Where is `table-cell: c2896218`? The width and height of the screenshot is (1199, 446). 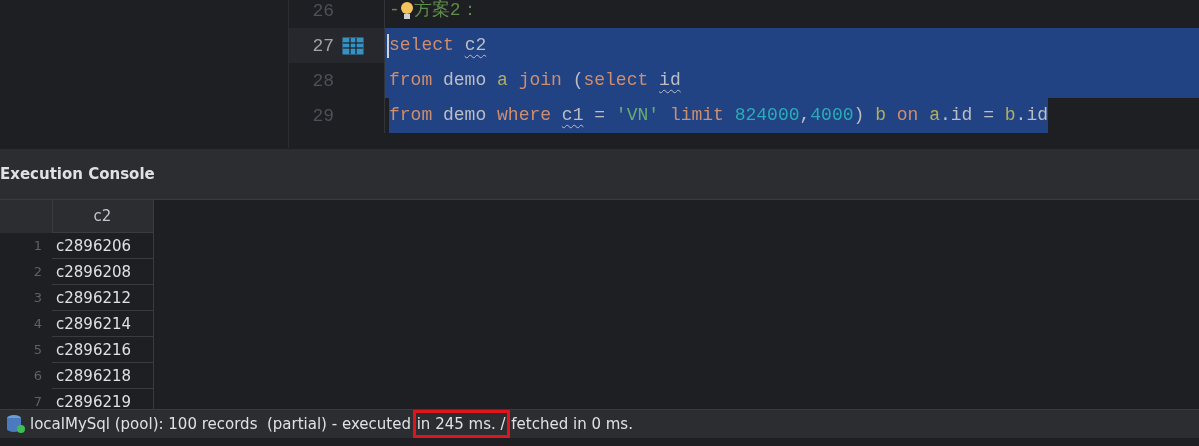 table-cell: c2896218 is located at coordinates (102, 375).